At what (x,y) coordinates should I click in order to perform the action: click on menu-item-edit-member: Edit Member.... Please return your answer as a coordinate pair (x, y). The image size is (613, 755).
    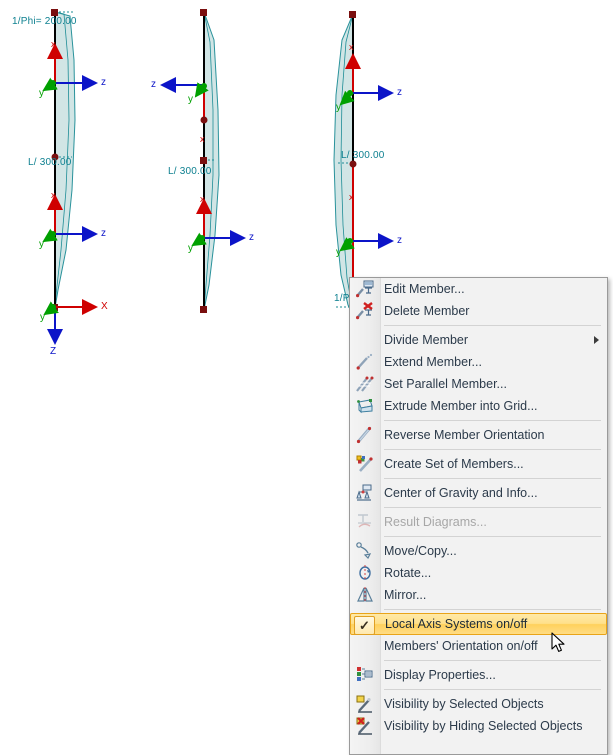
    Looking at the image, I should click on (478, 289).